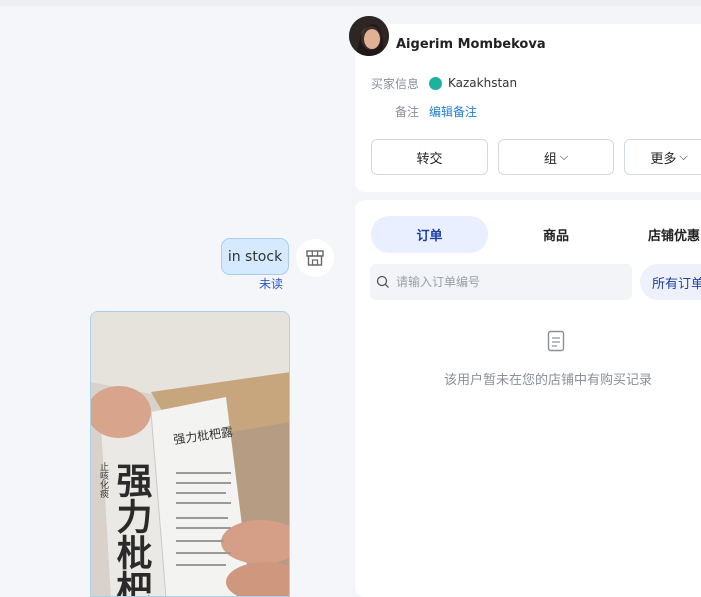  Describe the element at coordinates (550, 159) in the screenshot. I see `group-button-label: 组` at that location.